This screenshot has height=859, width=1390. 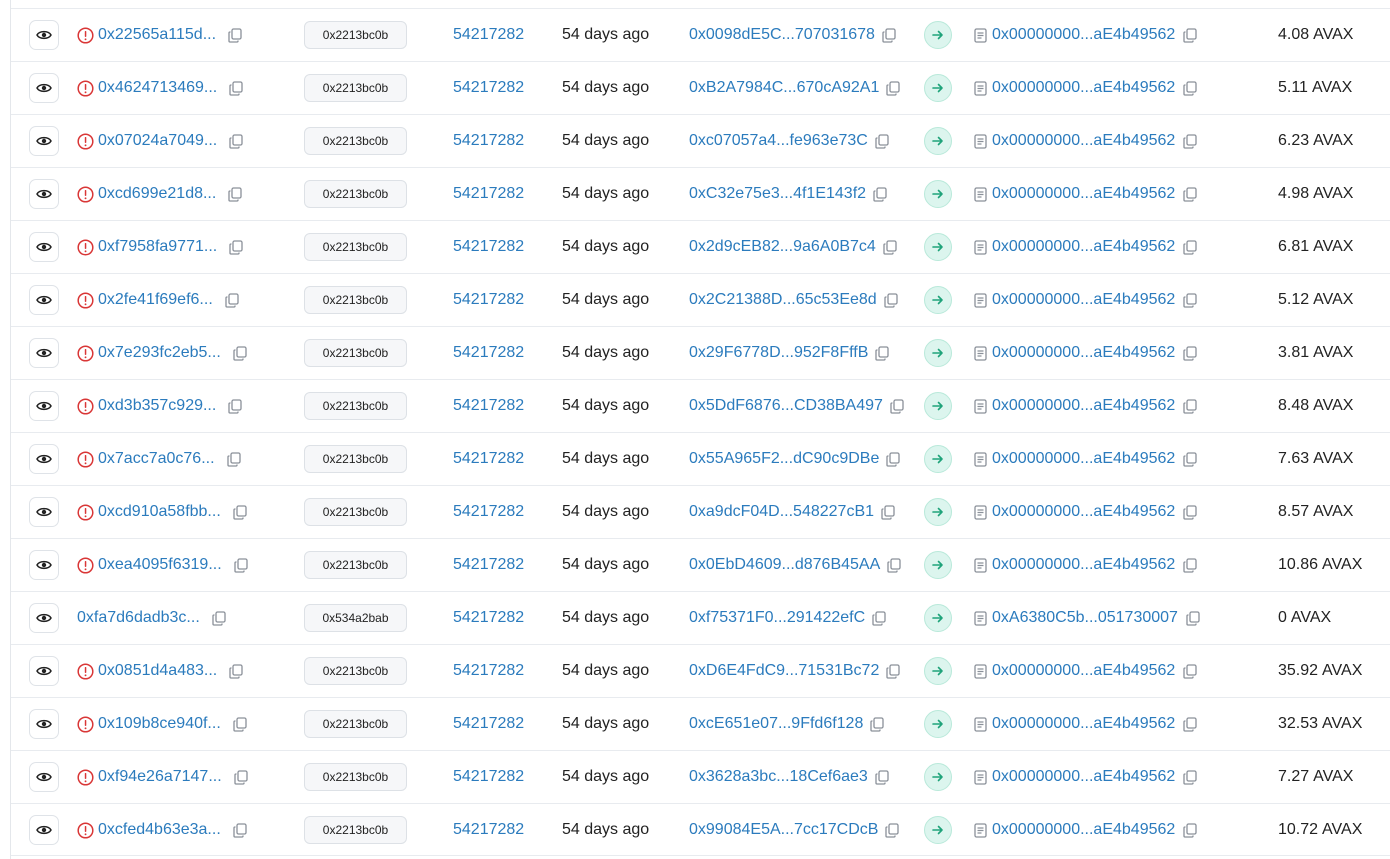 I want to click on from-address-link: 0xa9dcF04D...548227cB1, so click(x=781, y=512).